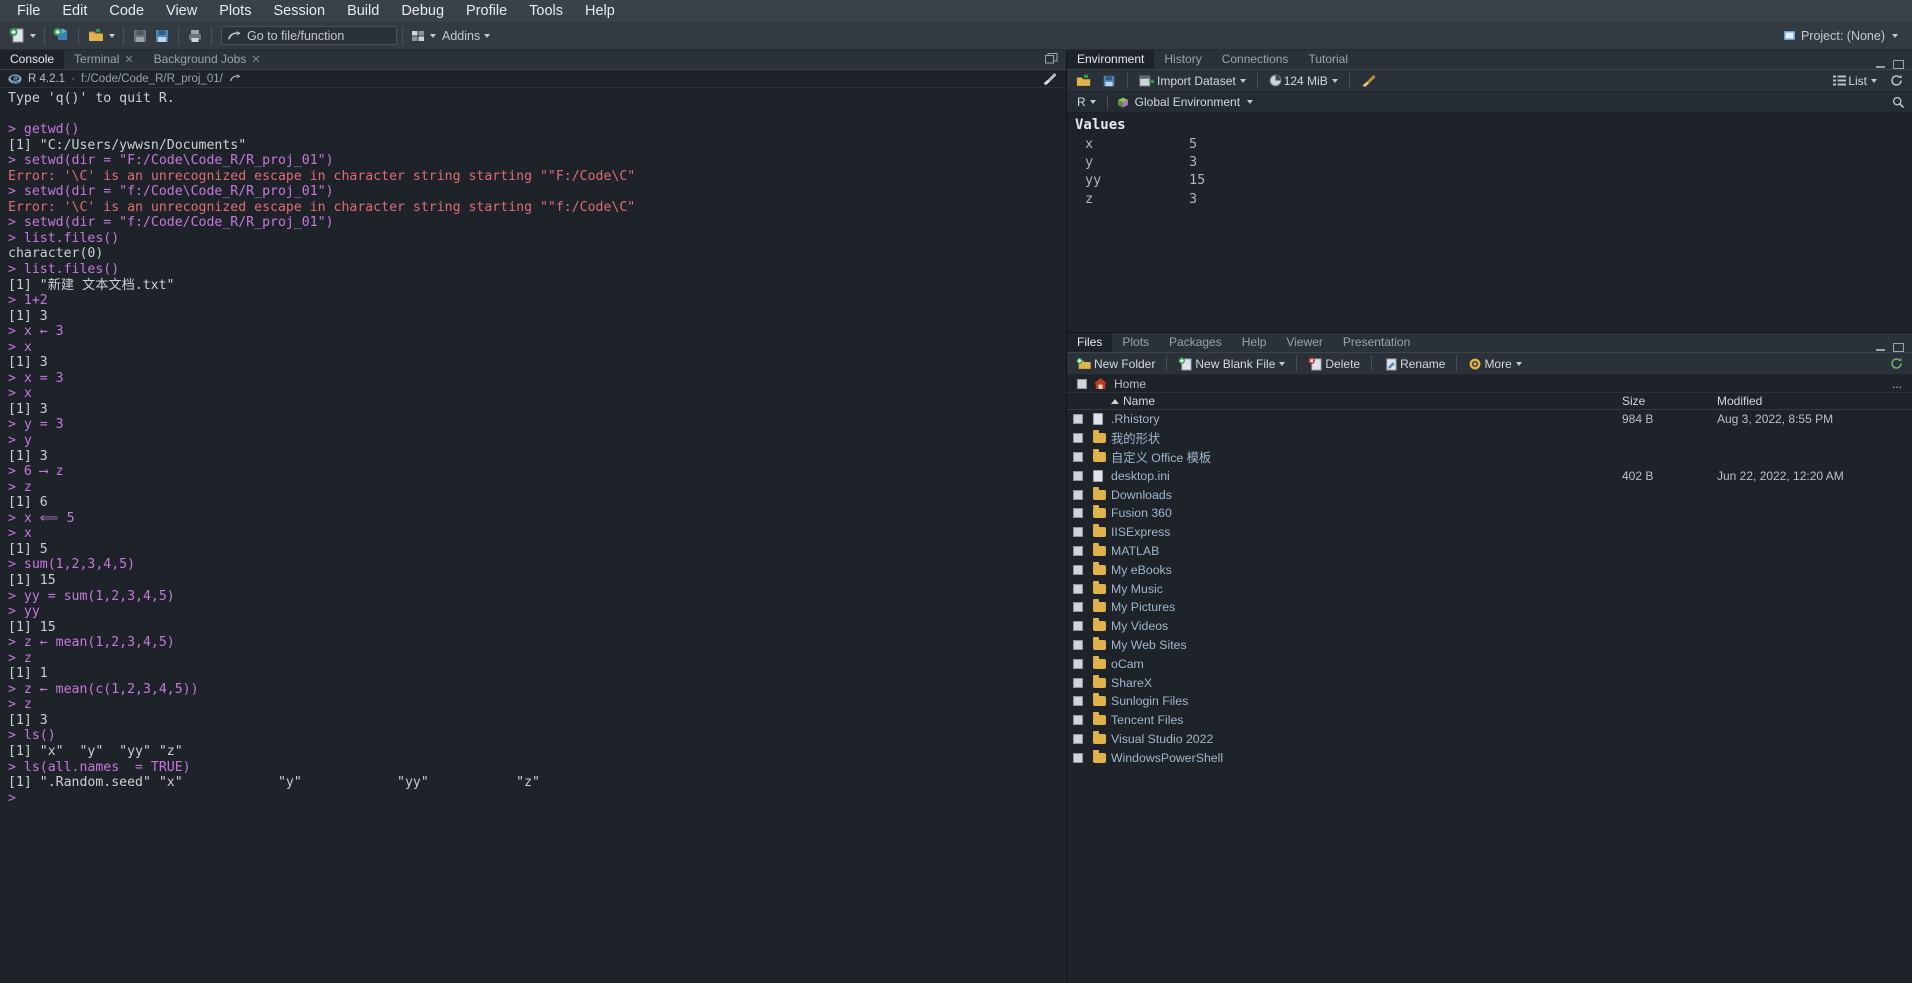 The height and width of the screenshot is (983, 1912). Describe the element at coordinates (1111, 59) in the screenshot. I see `tab-environment: Environment` at that location.